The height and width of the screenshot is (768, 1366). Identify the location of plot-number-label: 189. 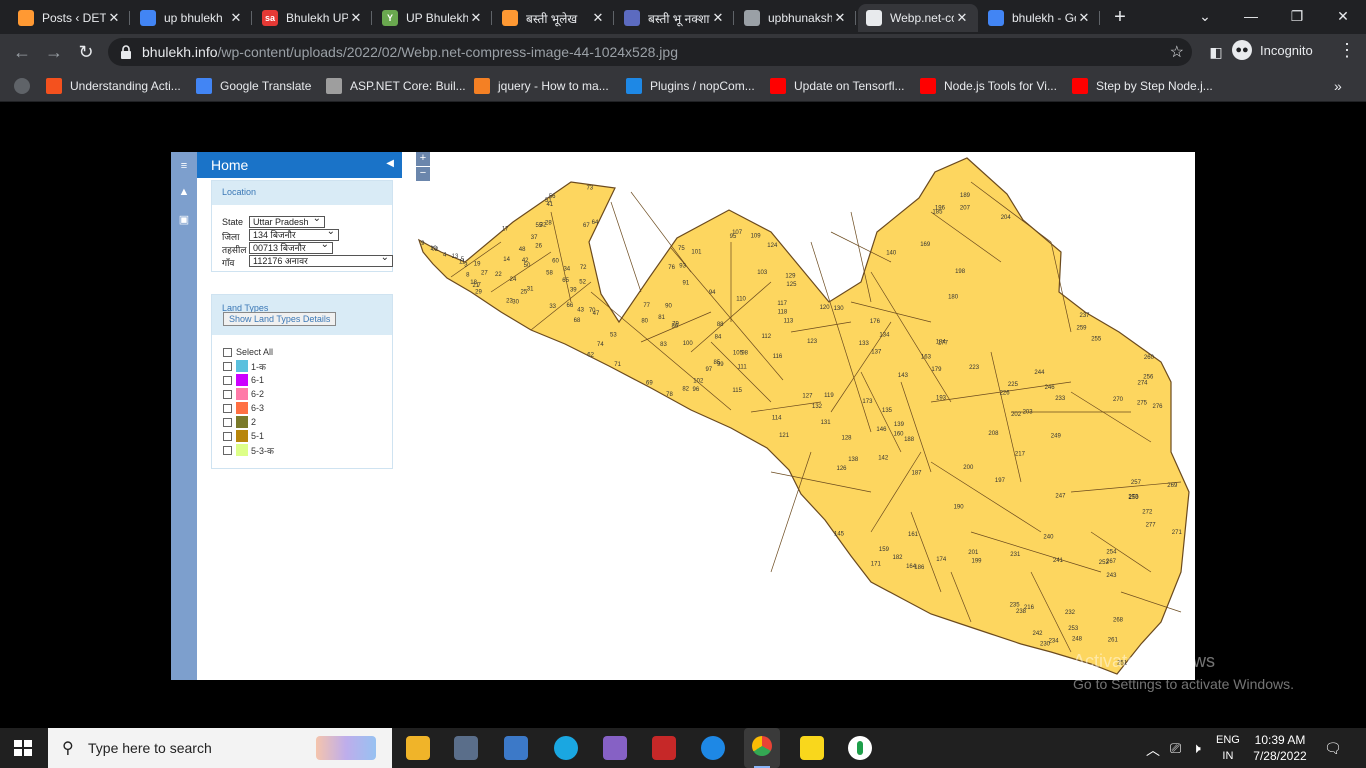
(965, 196).